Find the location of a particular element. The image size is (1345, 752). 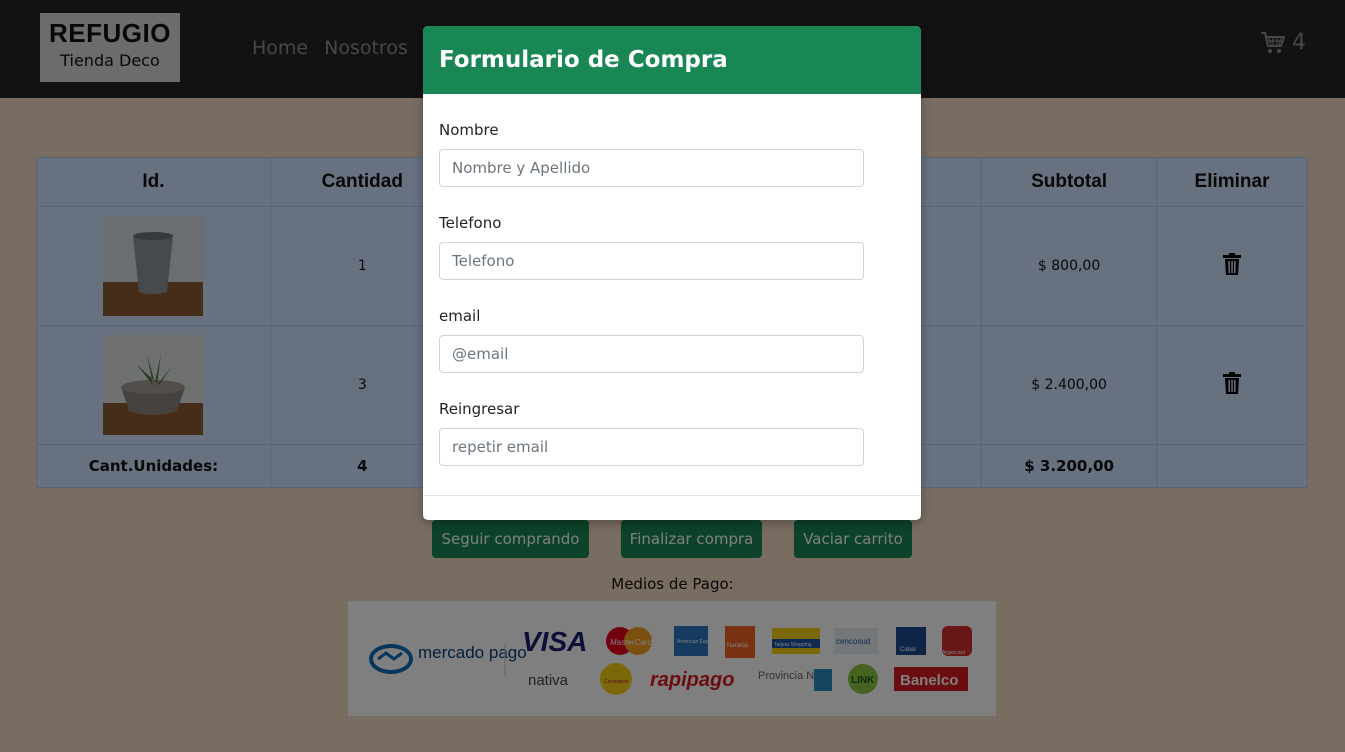

modal-header: Formulario de Compra is located at coordinates (672, 60).